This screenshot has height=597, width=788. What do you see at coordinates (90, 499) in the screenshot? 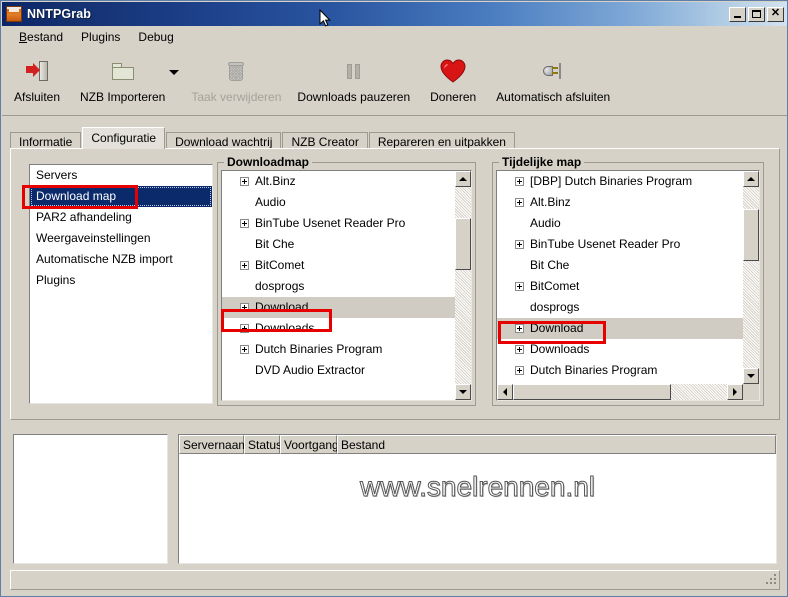
I see `log-panel` at bounding box center [90, 499].